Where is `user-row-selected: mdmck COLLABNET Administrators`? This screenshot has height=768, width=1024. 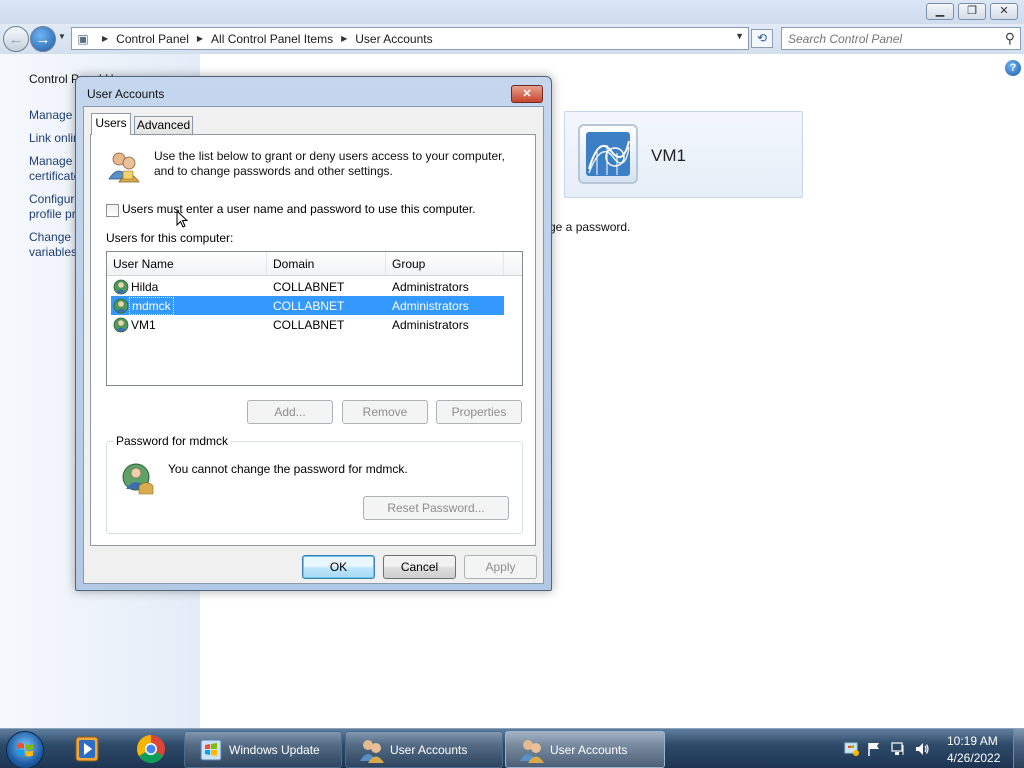
user-row-selected: mdmck COLLABNET Administrators is located at coordinates (307, 305).